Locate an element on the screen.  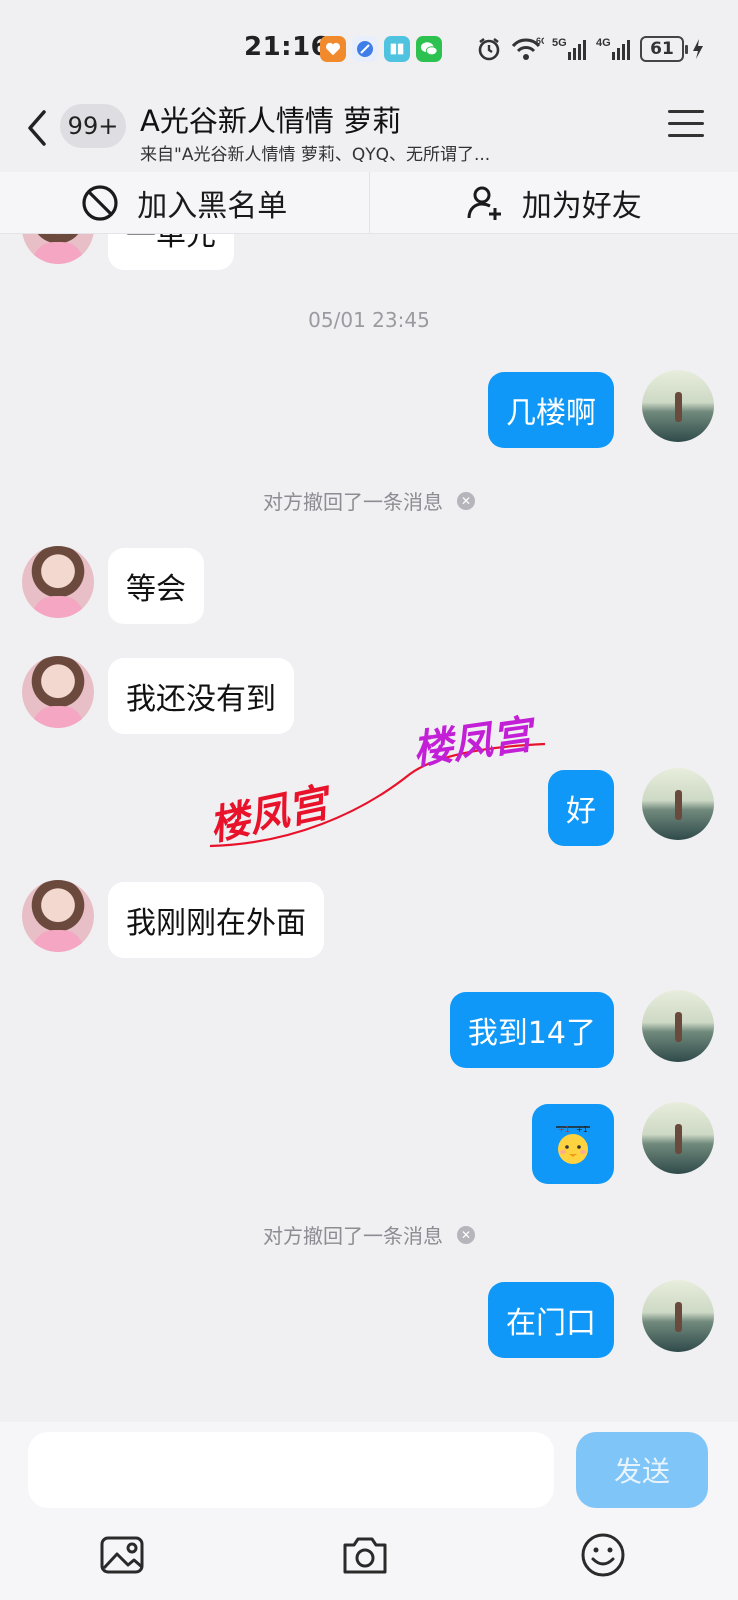
emoji-icon is located at coordinates (603, 1555).